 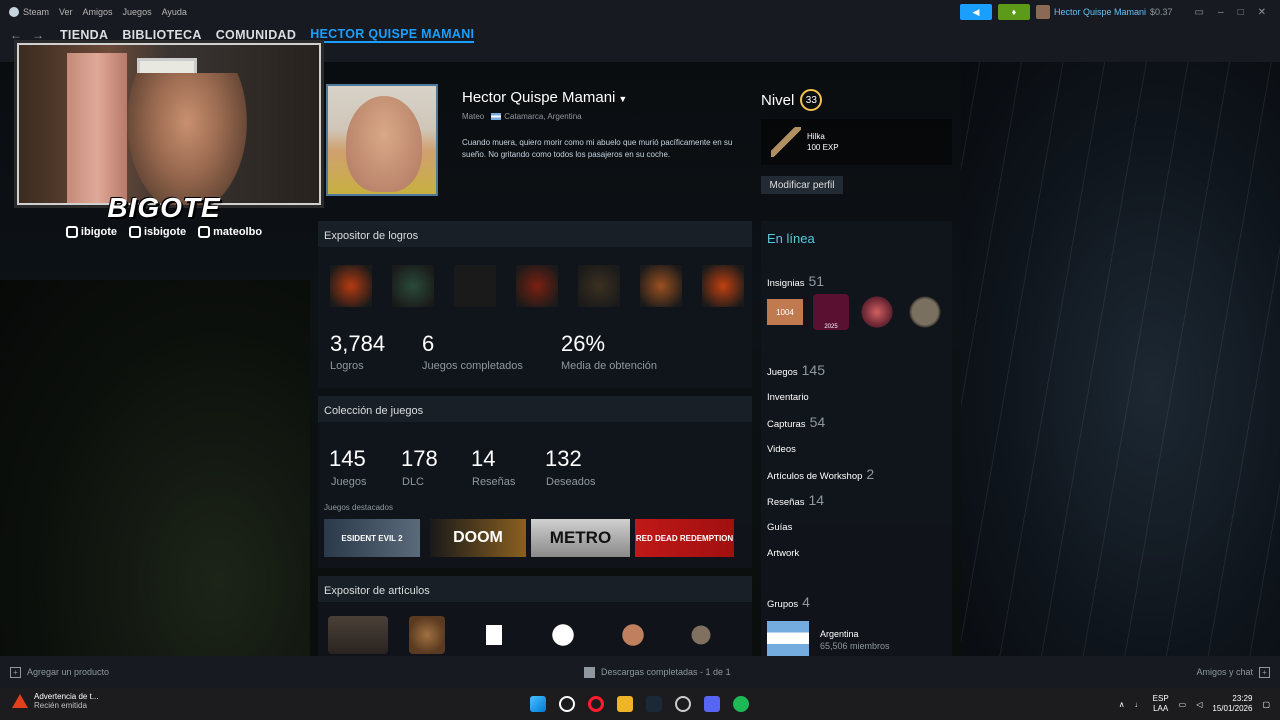 What do you see at coordinates (785, 312) in the screenshot?
I see `badge-1004: 1004` at bounding box center [785, 312].